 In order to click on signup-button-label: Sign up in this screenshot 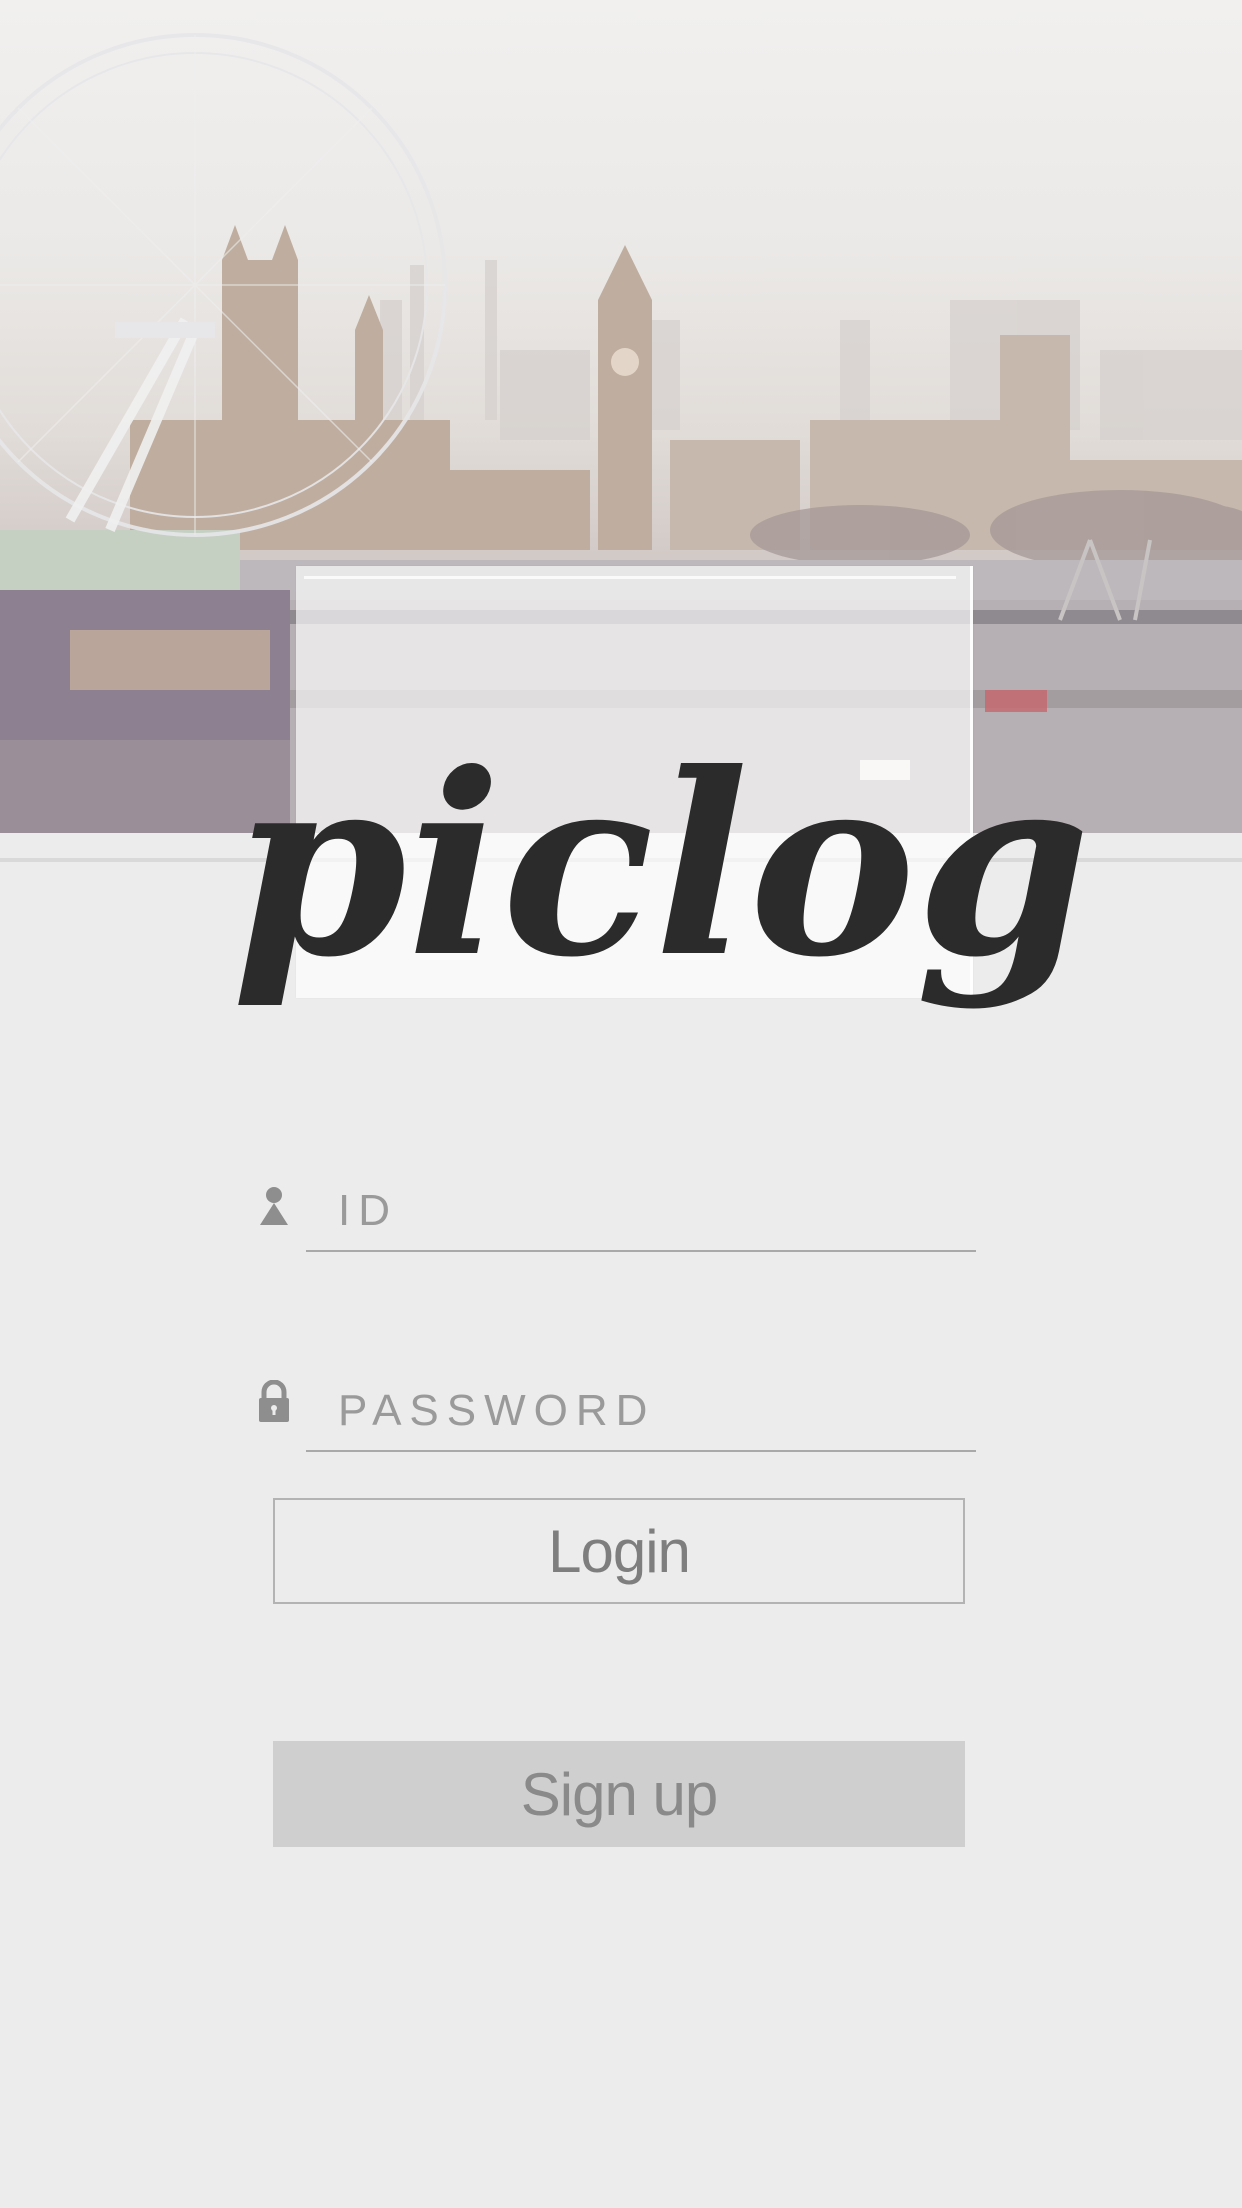, I will do `click(619, 1794)`.